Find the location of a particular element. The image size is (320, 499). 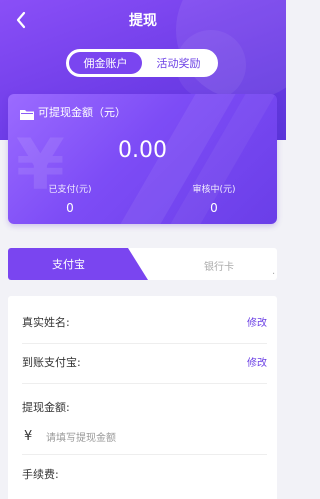

fee-label: 手续费: is located at coordinates (40, 474).